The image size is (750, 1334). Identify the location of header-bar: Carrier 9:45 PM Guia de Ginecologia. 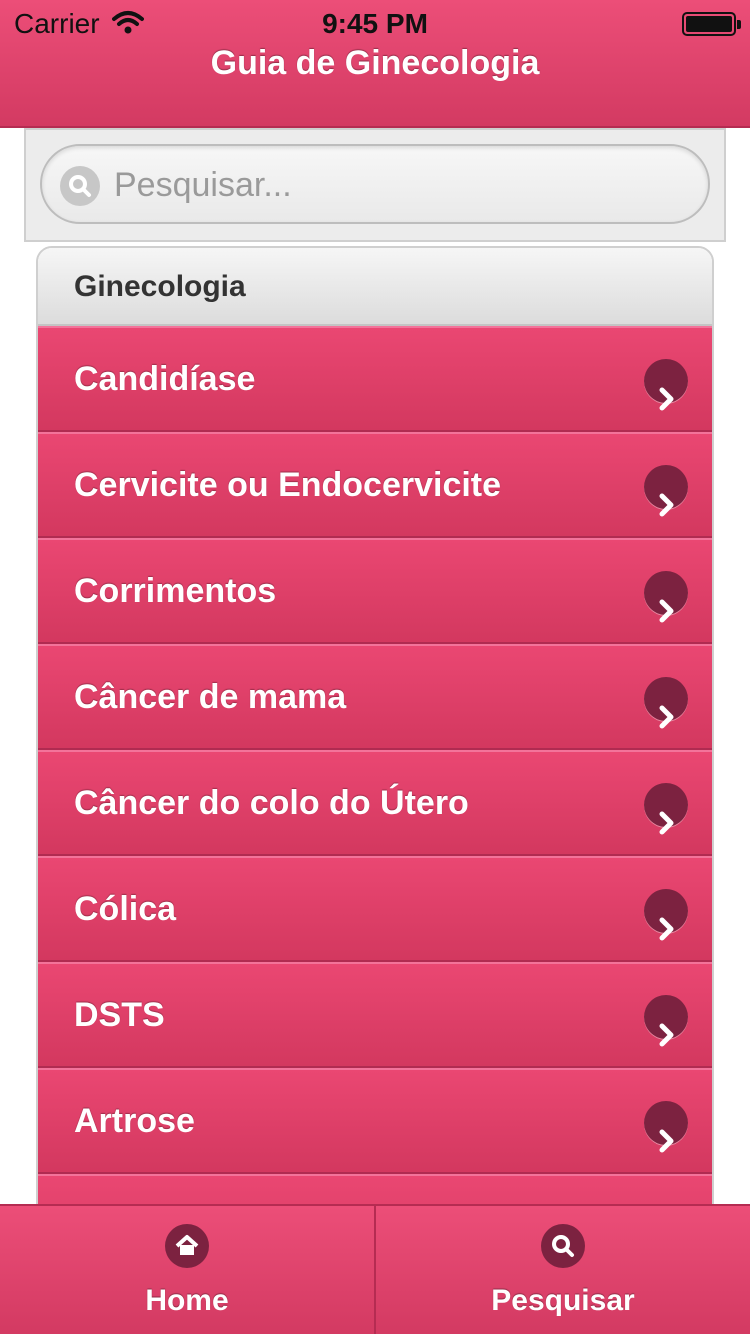
(375, 64).